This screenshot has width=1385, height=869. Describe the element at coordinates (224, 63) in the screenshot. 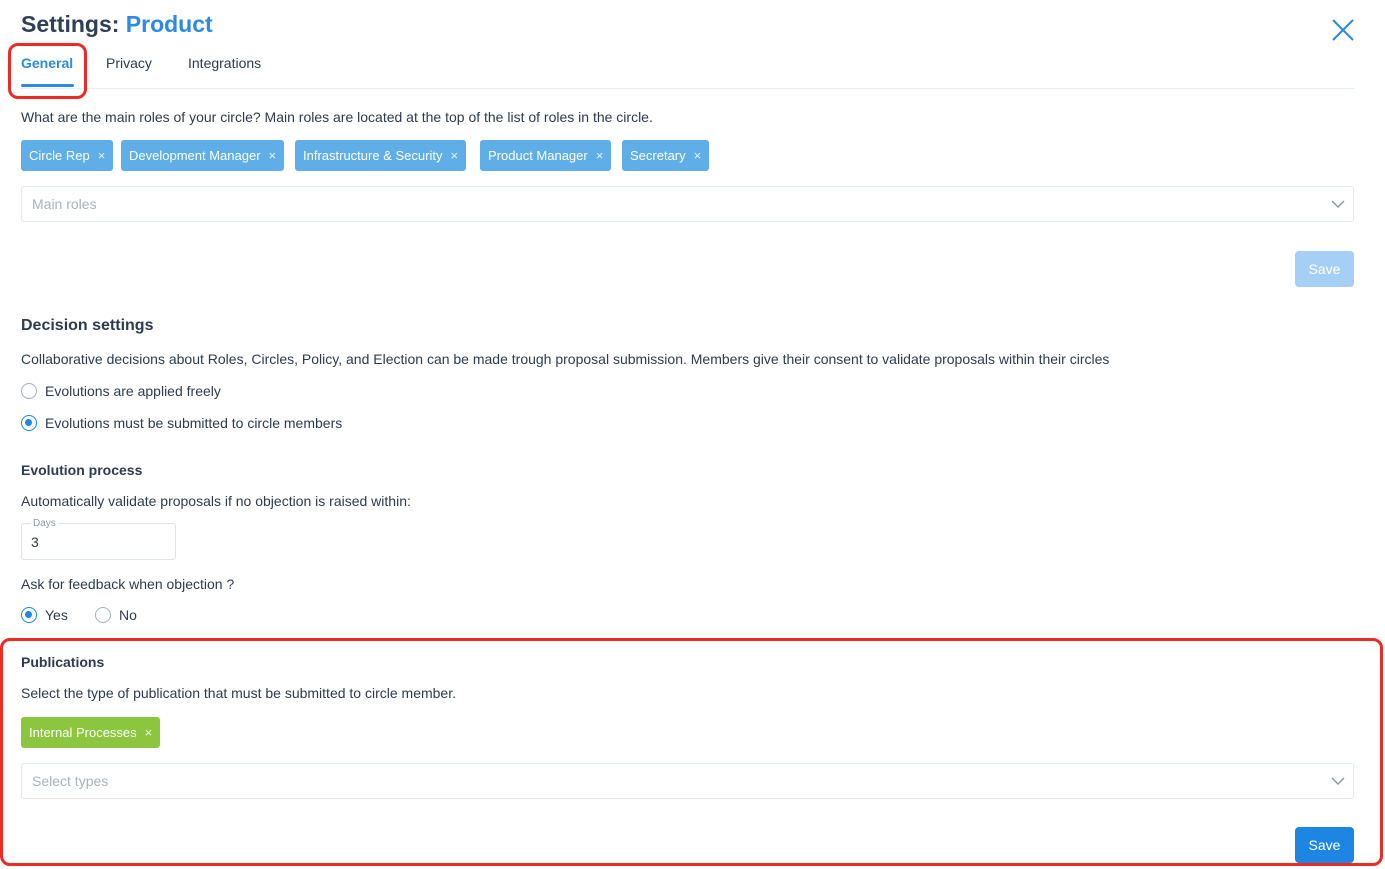

I see `tab-integrations: Integrations` at that location.